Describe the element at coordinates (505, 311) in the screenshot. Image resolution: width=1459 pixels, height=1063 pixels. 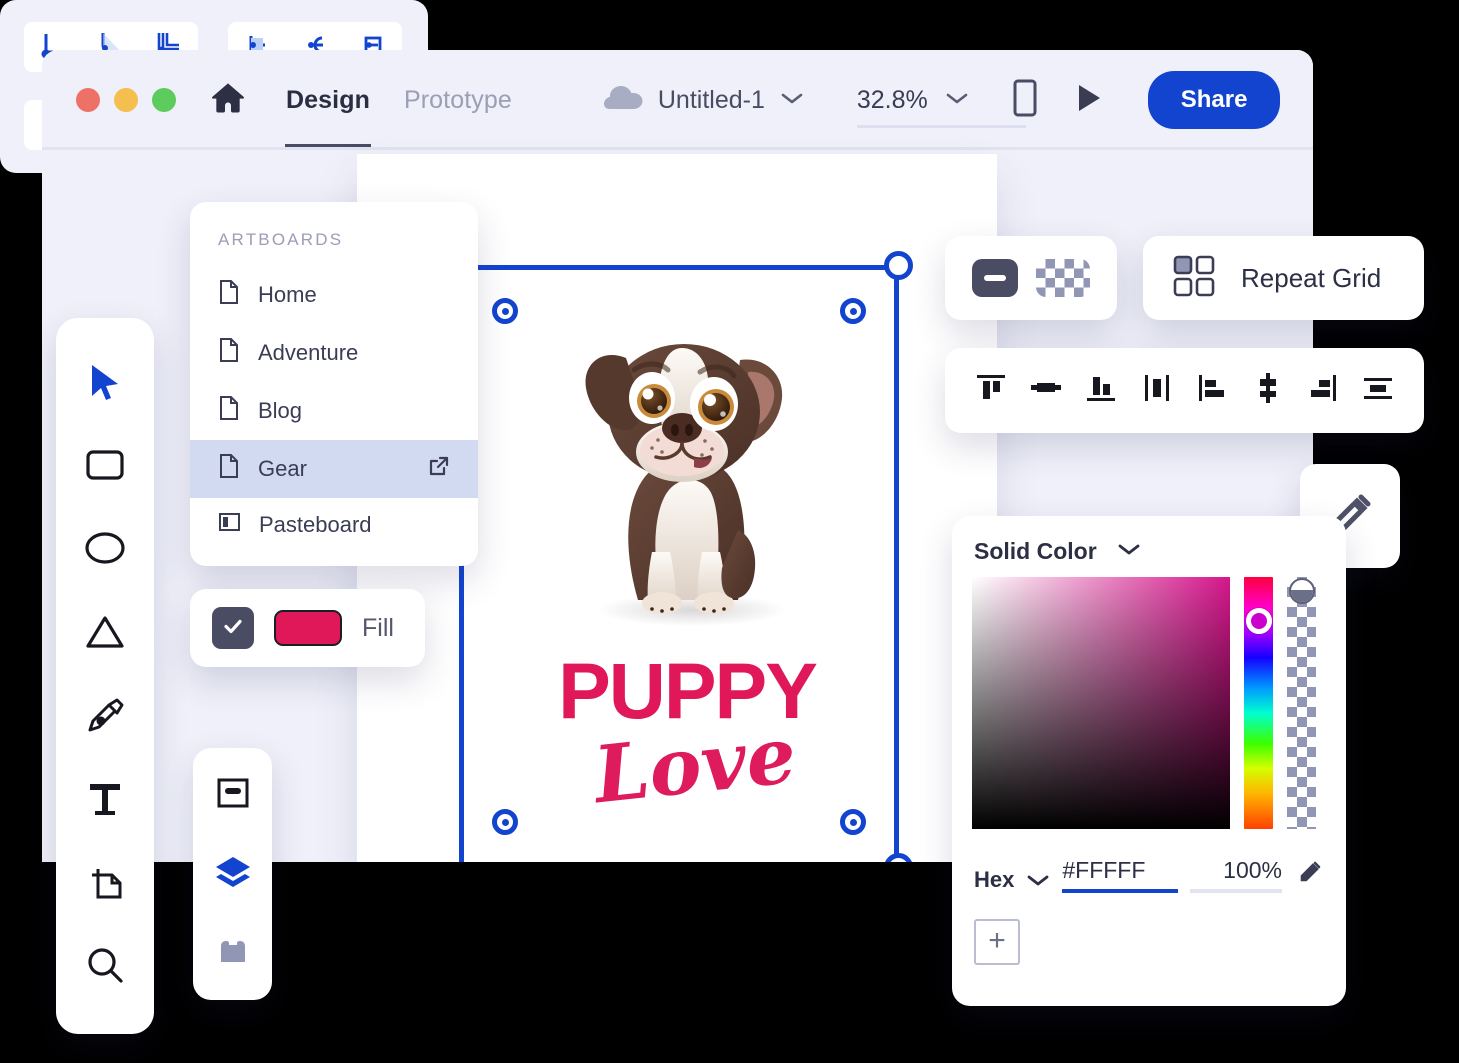
I see `corner-radius-handle-top-left` at that location.